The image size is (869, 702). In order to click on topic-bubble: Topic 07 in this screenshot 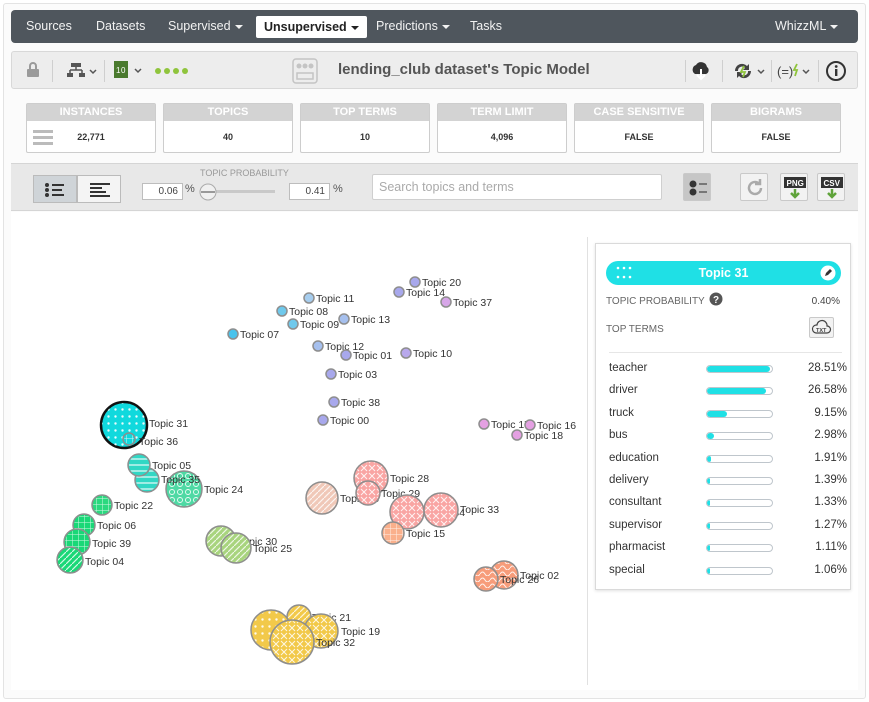, I will do `click(253, 334)`.